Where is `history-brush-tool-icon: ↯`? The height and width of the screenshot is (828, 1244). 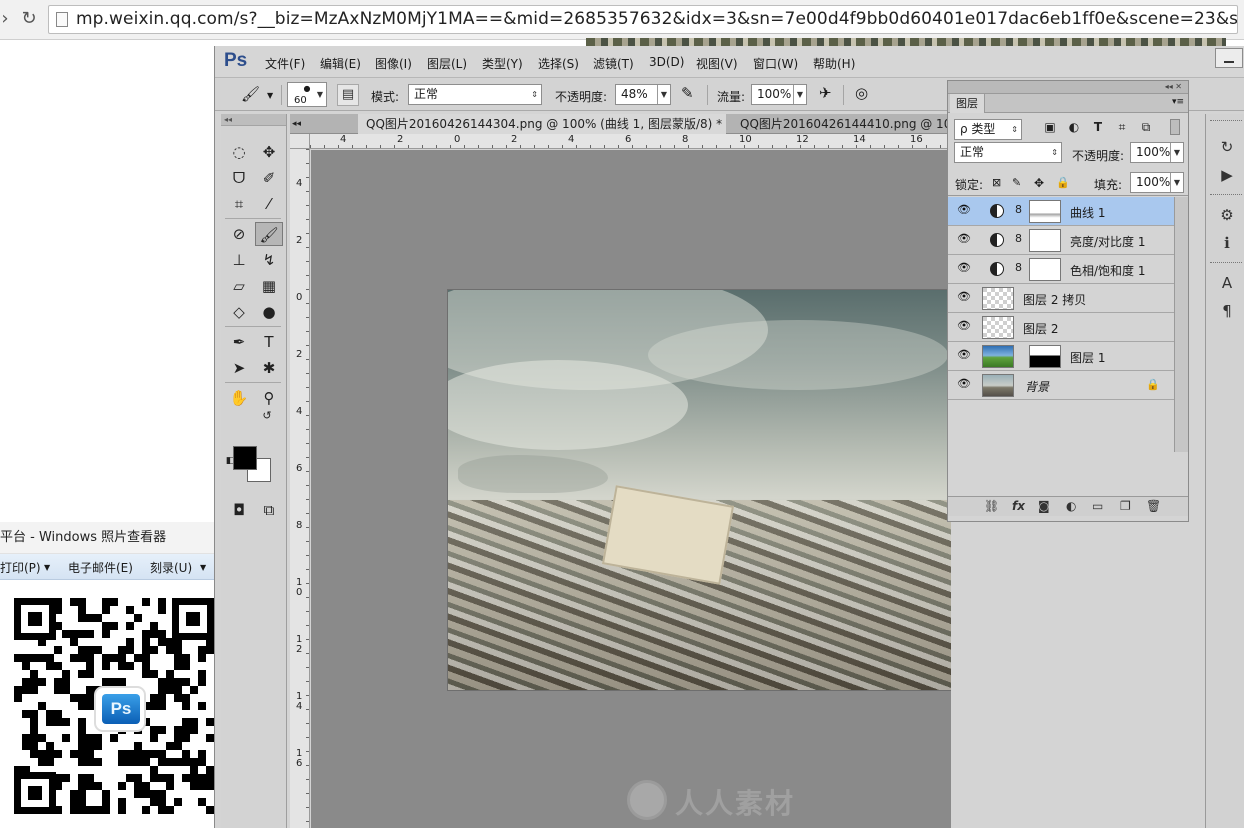 history-brush-tool-icon: ↯ is located at coordinates (269, 260).